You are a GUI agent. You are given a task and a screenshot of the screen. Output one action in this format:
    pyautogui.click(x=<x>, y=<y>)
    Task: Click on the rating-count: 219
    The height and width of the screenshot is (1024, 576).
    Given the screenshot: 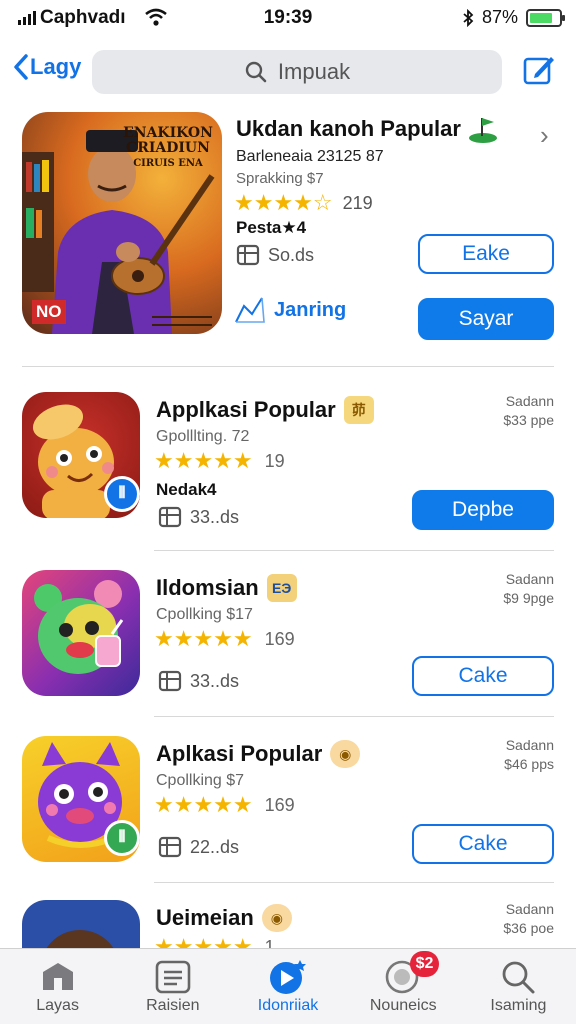 What is the action you would take?
    pyautogui.click(x=357, y=202)
    